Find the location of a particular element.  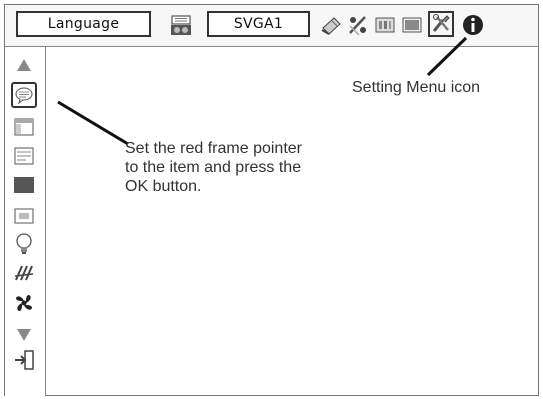

pointer-callout-line1: Set the red frame pointer is located at coordinates (213, 148).